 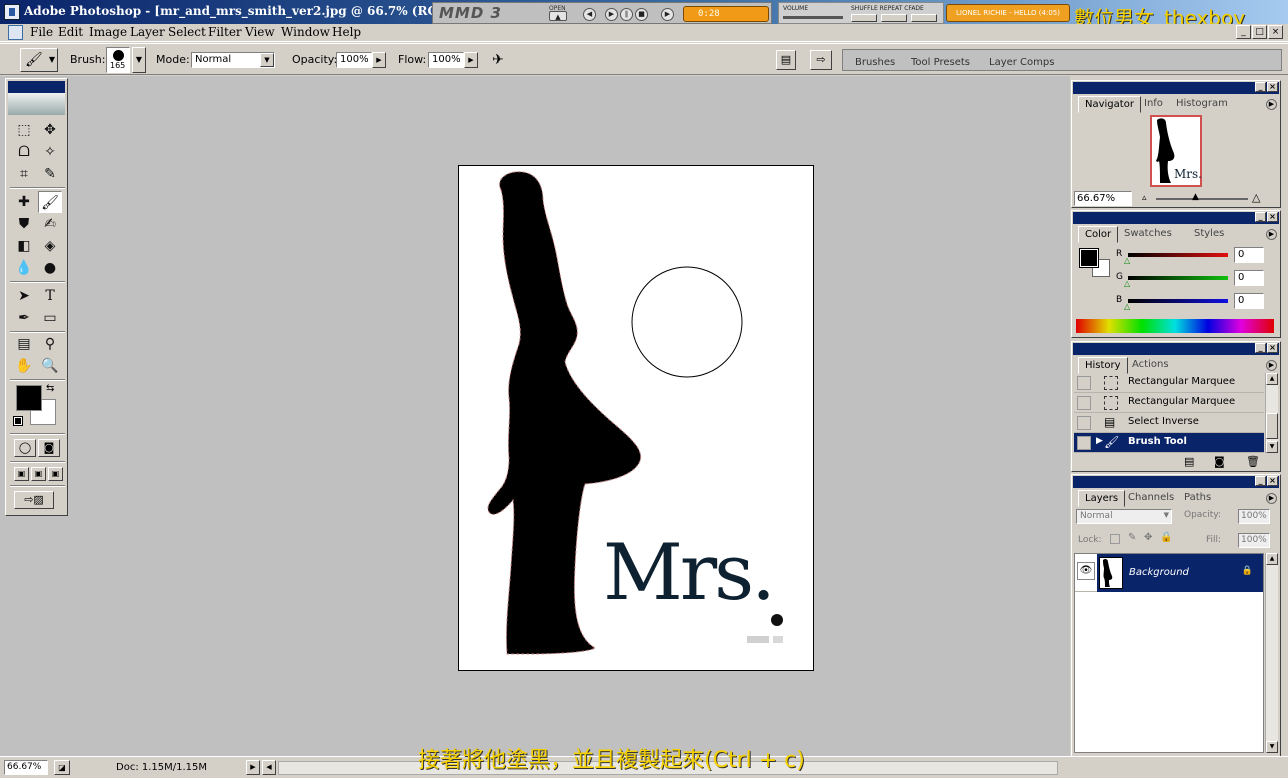 I want to click on g-slider, so click(x=1178, y=278).